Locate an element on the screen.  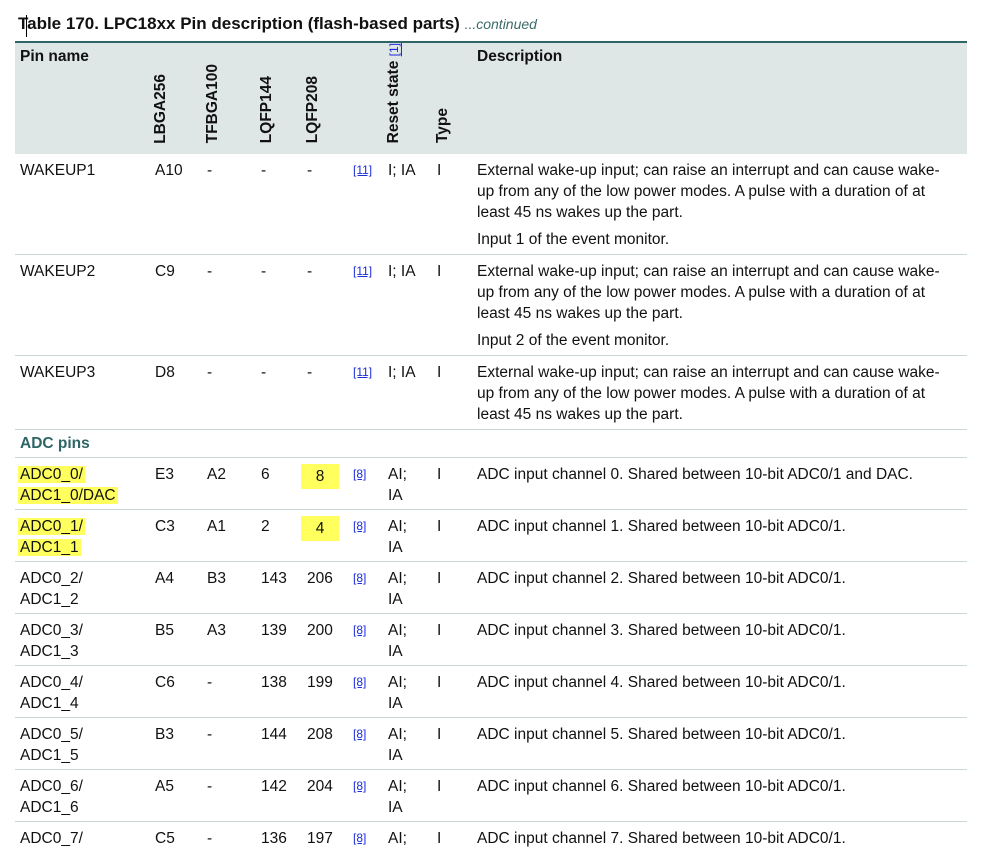
tfbga100-cell: A3 is located at coordinates (229, 640).